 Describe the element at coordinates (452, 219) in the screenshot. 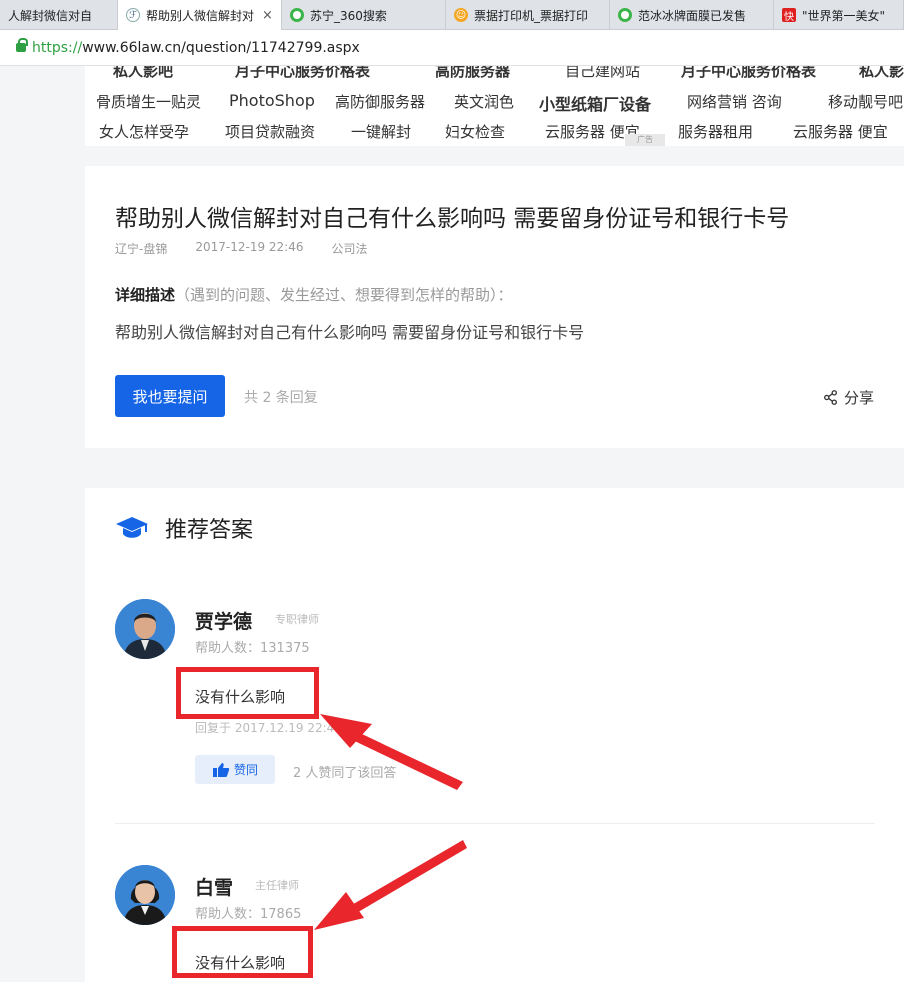

I see `question-title: 帮助别人微信解封对自己有什么影响吗 需要留身份证号和银行卡号` at that location.